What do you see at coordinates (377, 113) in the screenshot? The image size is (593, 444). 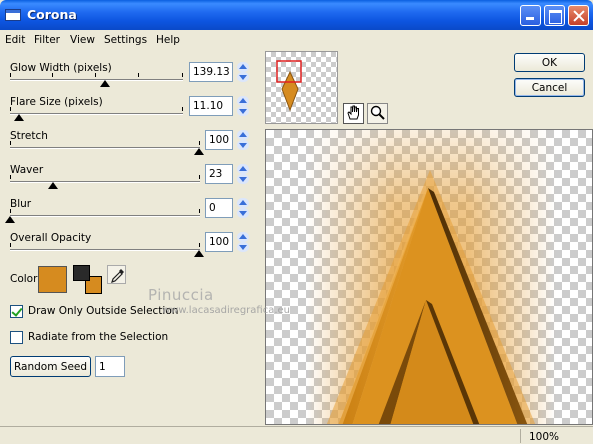 I see `magnifier-icon` at bounding box center [377, 113].